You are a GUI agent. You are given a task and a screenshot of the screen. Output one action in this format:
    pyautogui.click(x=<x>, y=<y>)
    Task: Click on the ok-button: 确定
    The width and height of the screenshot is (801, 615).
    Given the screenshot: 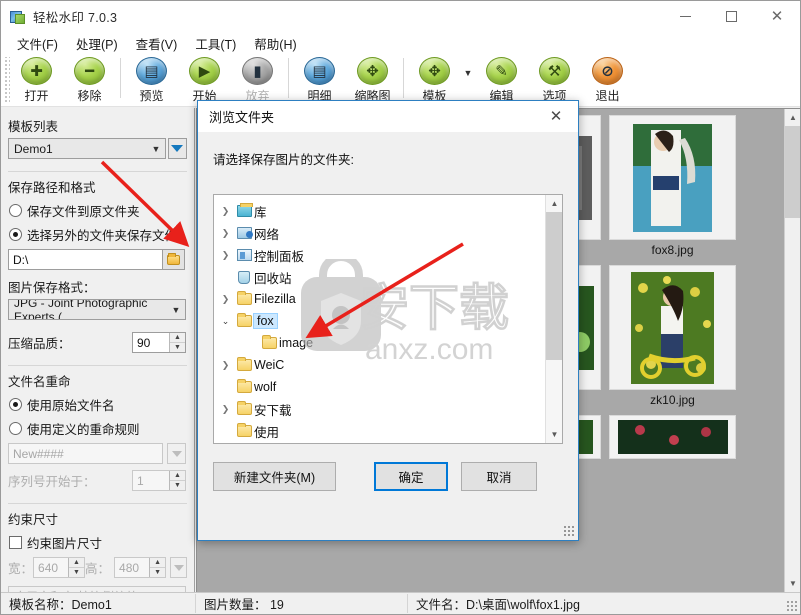 What is the action you would take?
    pyautogui.click(x=411, y=476)
    